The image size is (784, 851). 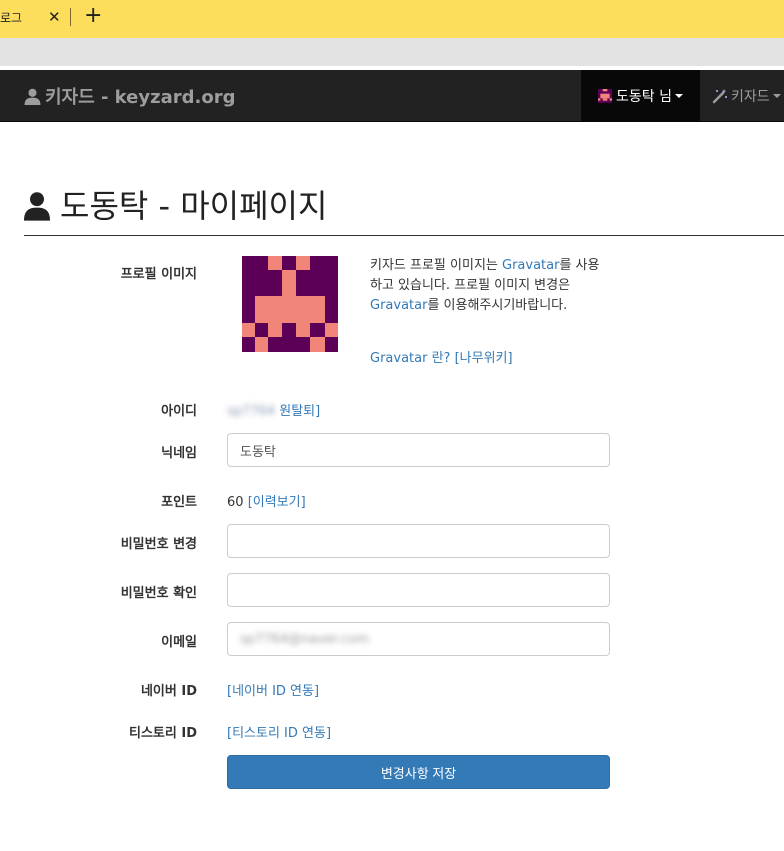 I want to click on tab-title: 로그, so click(x=11, y=18).